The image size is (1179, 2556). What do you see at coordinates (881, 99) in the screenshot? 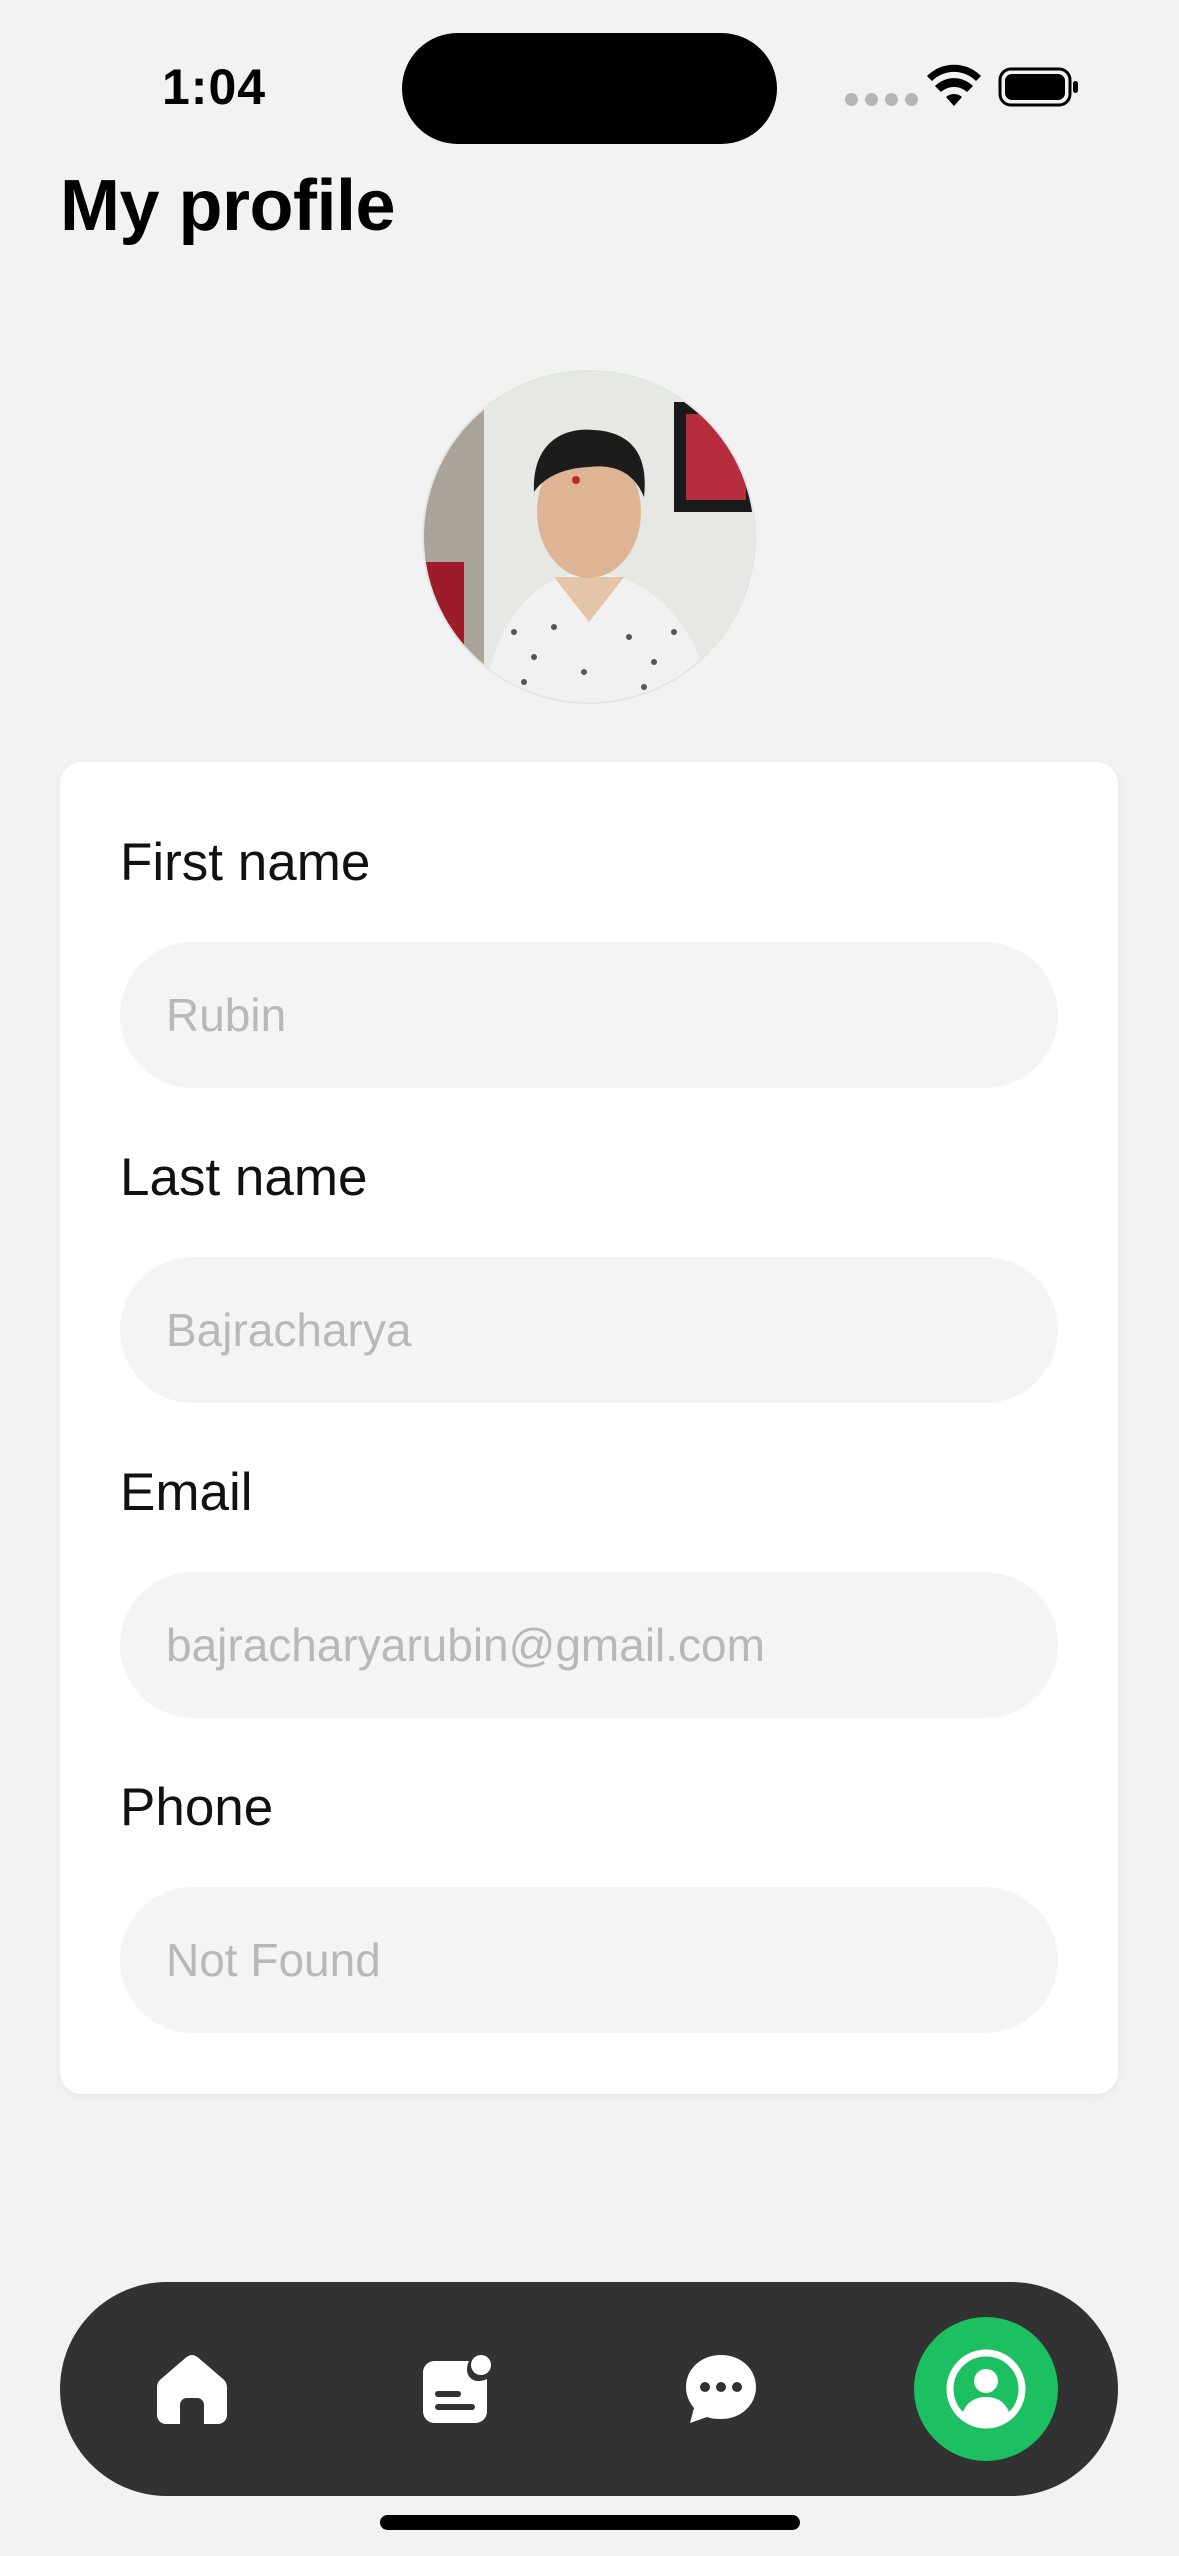
I see `signal-dots-icon` at bounding box center [881, 99].